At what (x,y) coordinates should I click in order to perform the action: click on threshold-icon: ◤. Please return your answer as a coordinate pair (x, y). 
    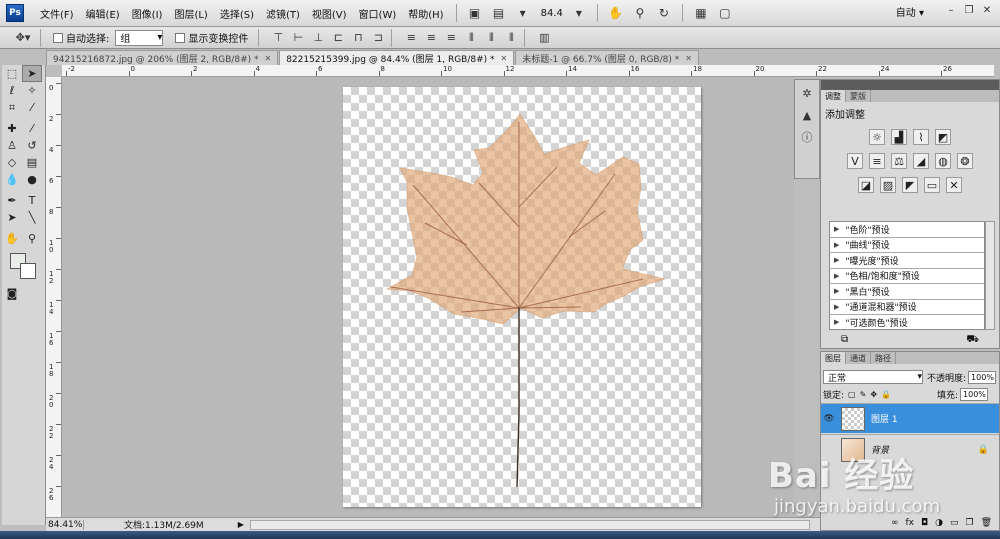
    Looking at the image, I should click on (910, 185).